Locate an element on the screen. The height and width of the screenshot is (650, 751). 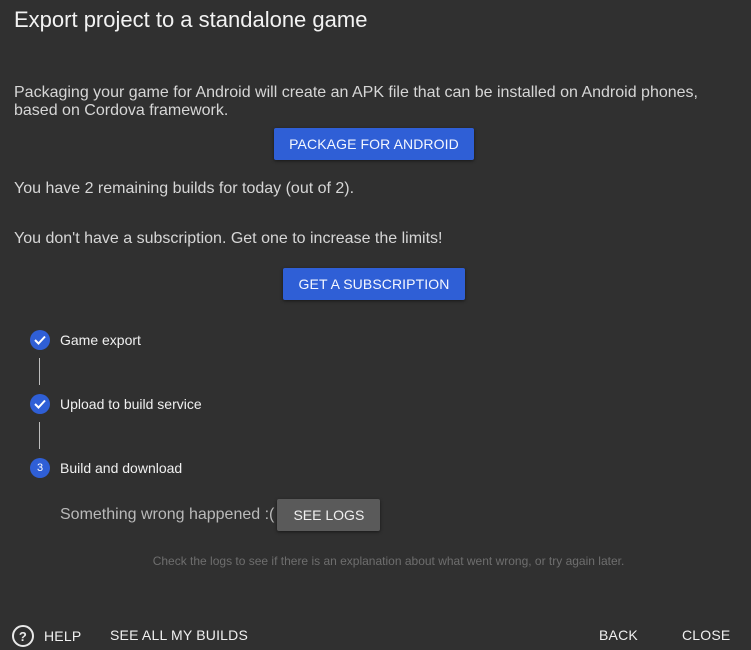
step-label: Game export is located at coordinates (100, 340).